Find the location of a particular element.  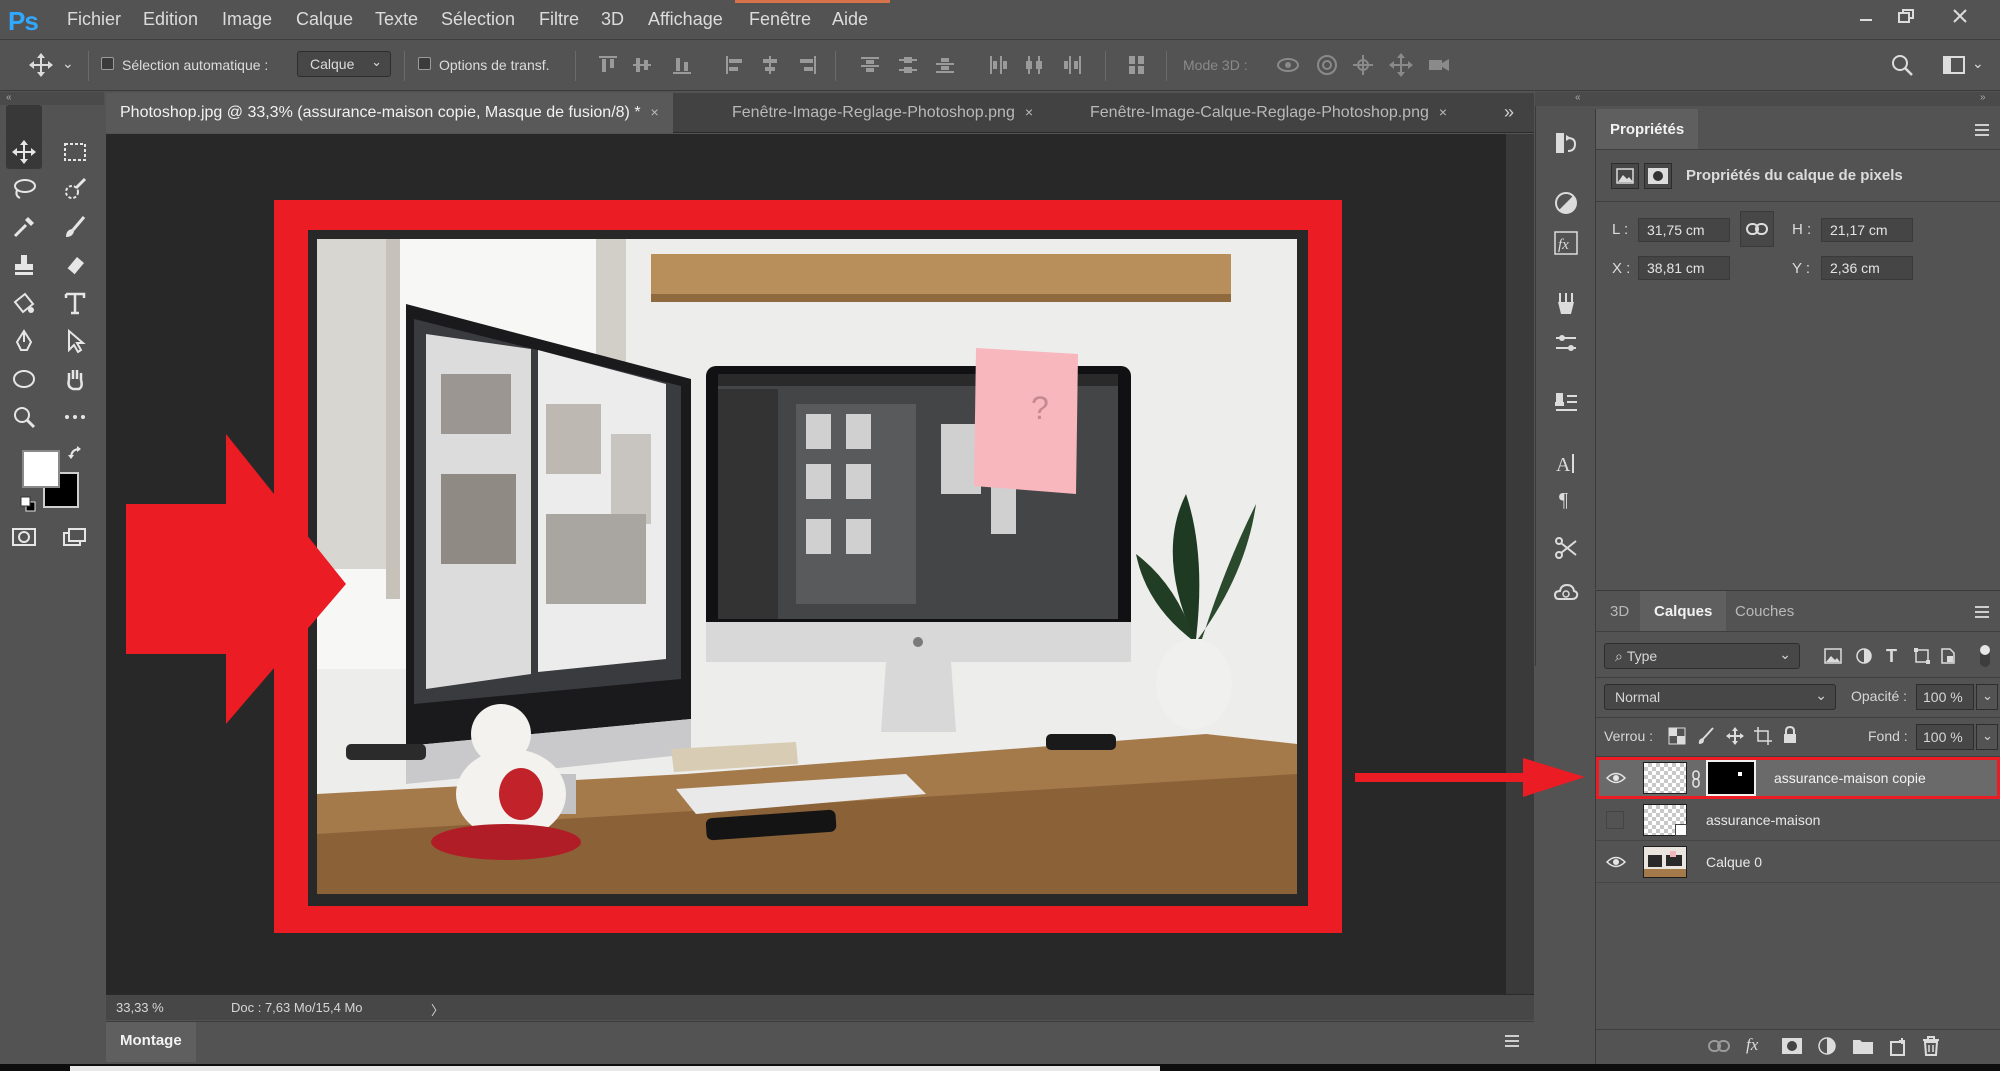

strip-collapse: « is located at coordinates (1565, 99).